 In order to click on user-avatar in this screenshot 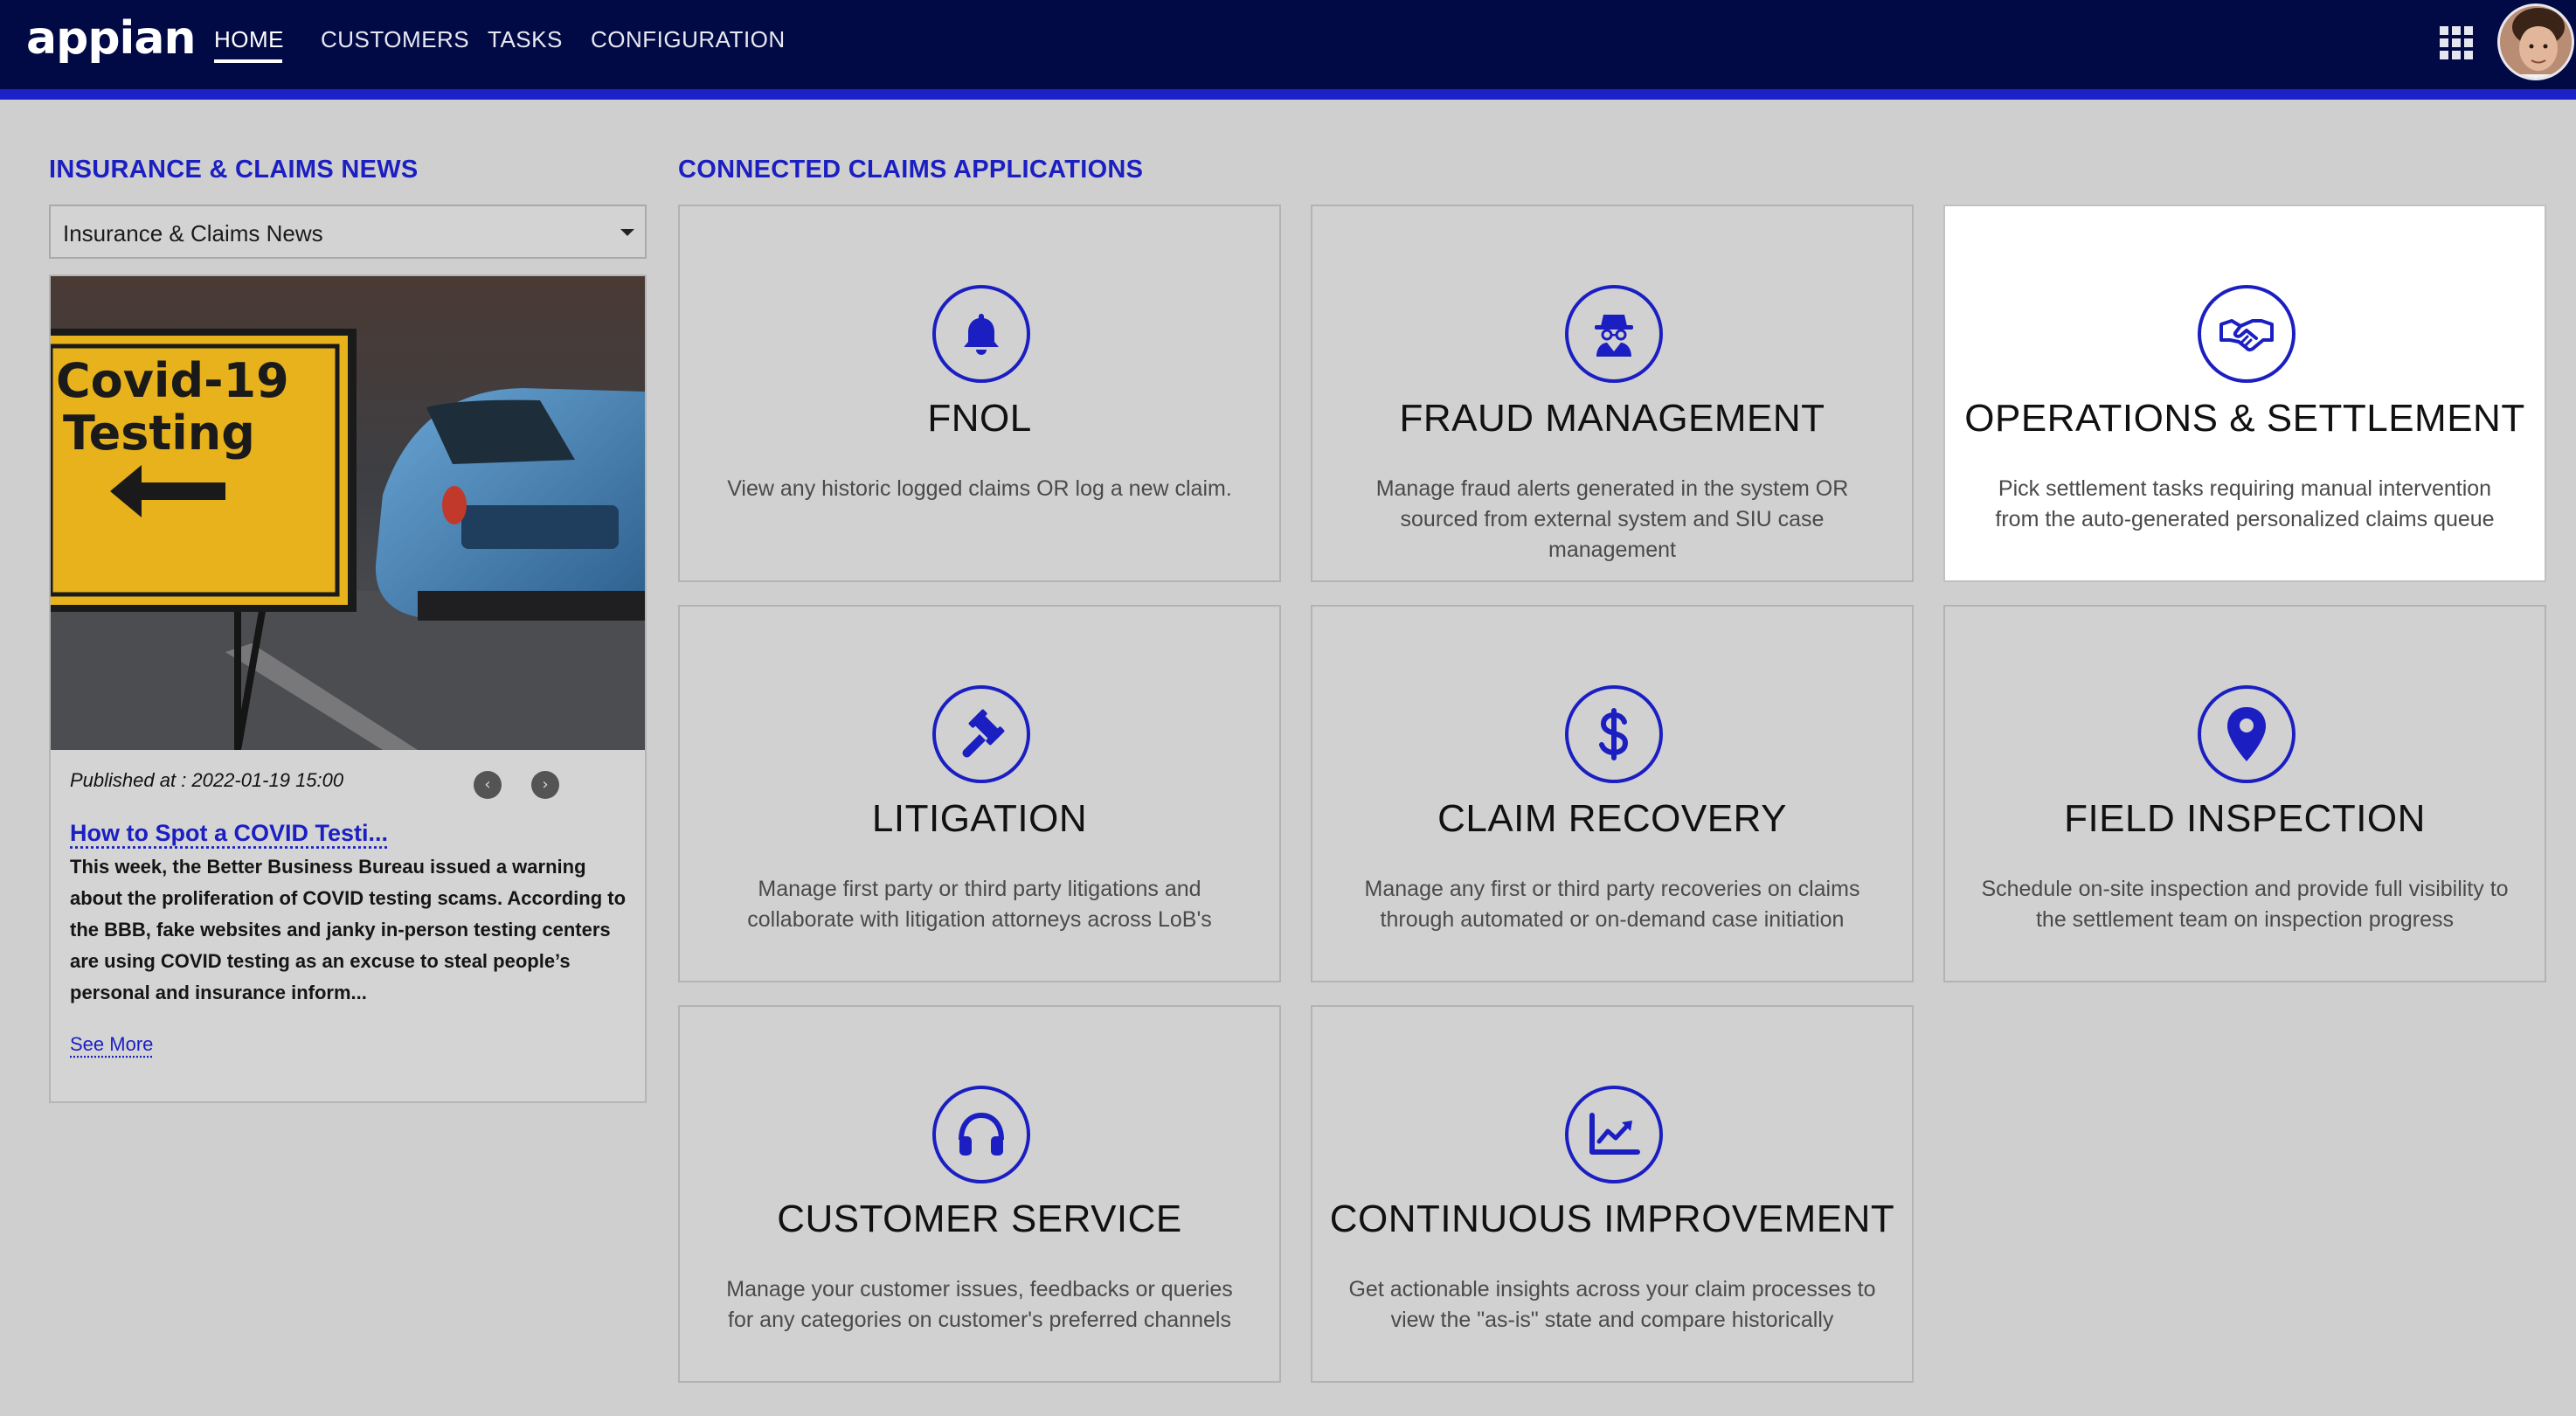, I will do `click(2535, 41)`.